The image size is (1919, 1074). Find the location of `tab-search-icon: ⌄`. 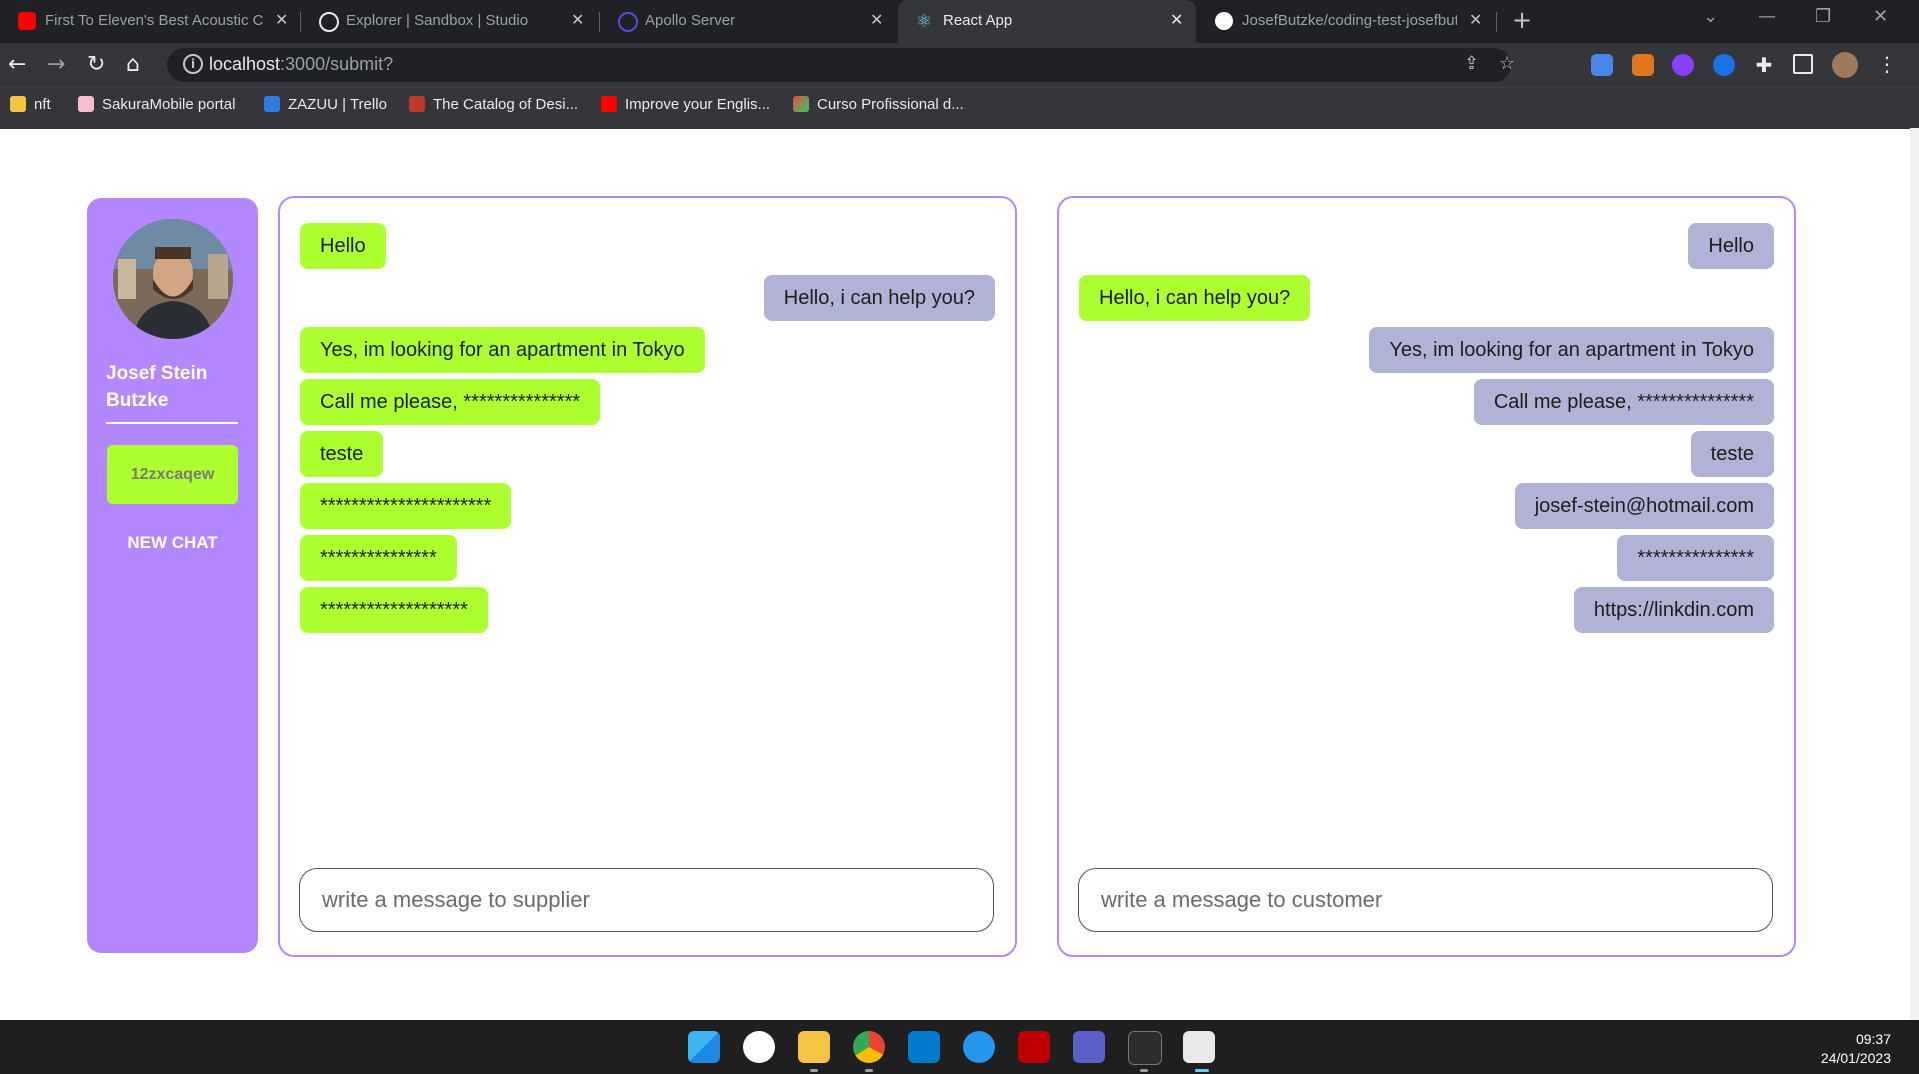

tab-search-icon: ⌄ is located at coordinates (1710, 16).